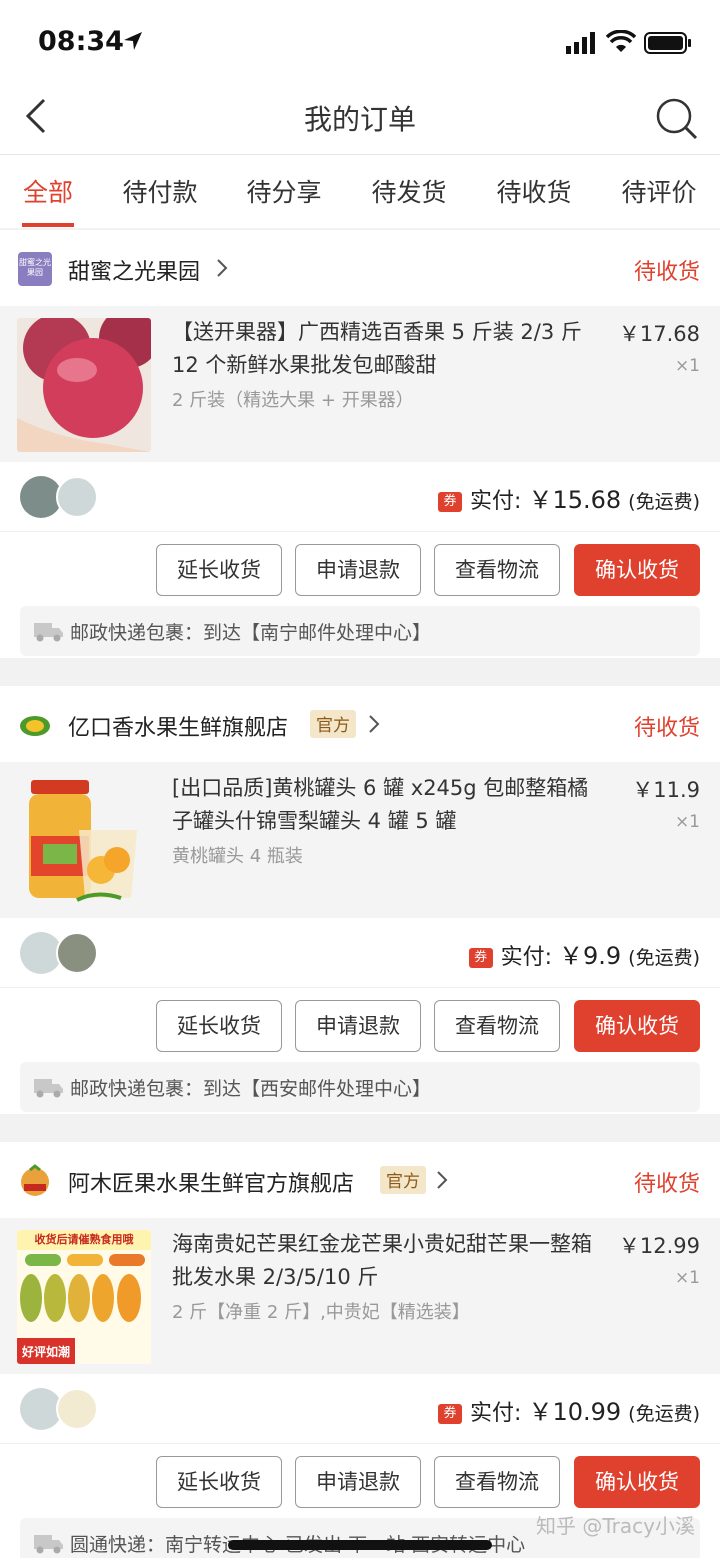 The image size is (720, 1558). I want to click on payment-summary: 券实付: ￥10.99 (免运费), so click(569, 1409).